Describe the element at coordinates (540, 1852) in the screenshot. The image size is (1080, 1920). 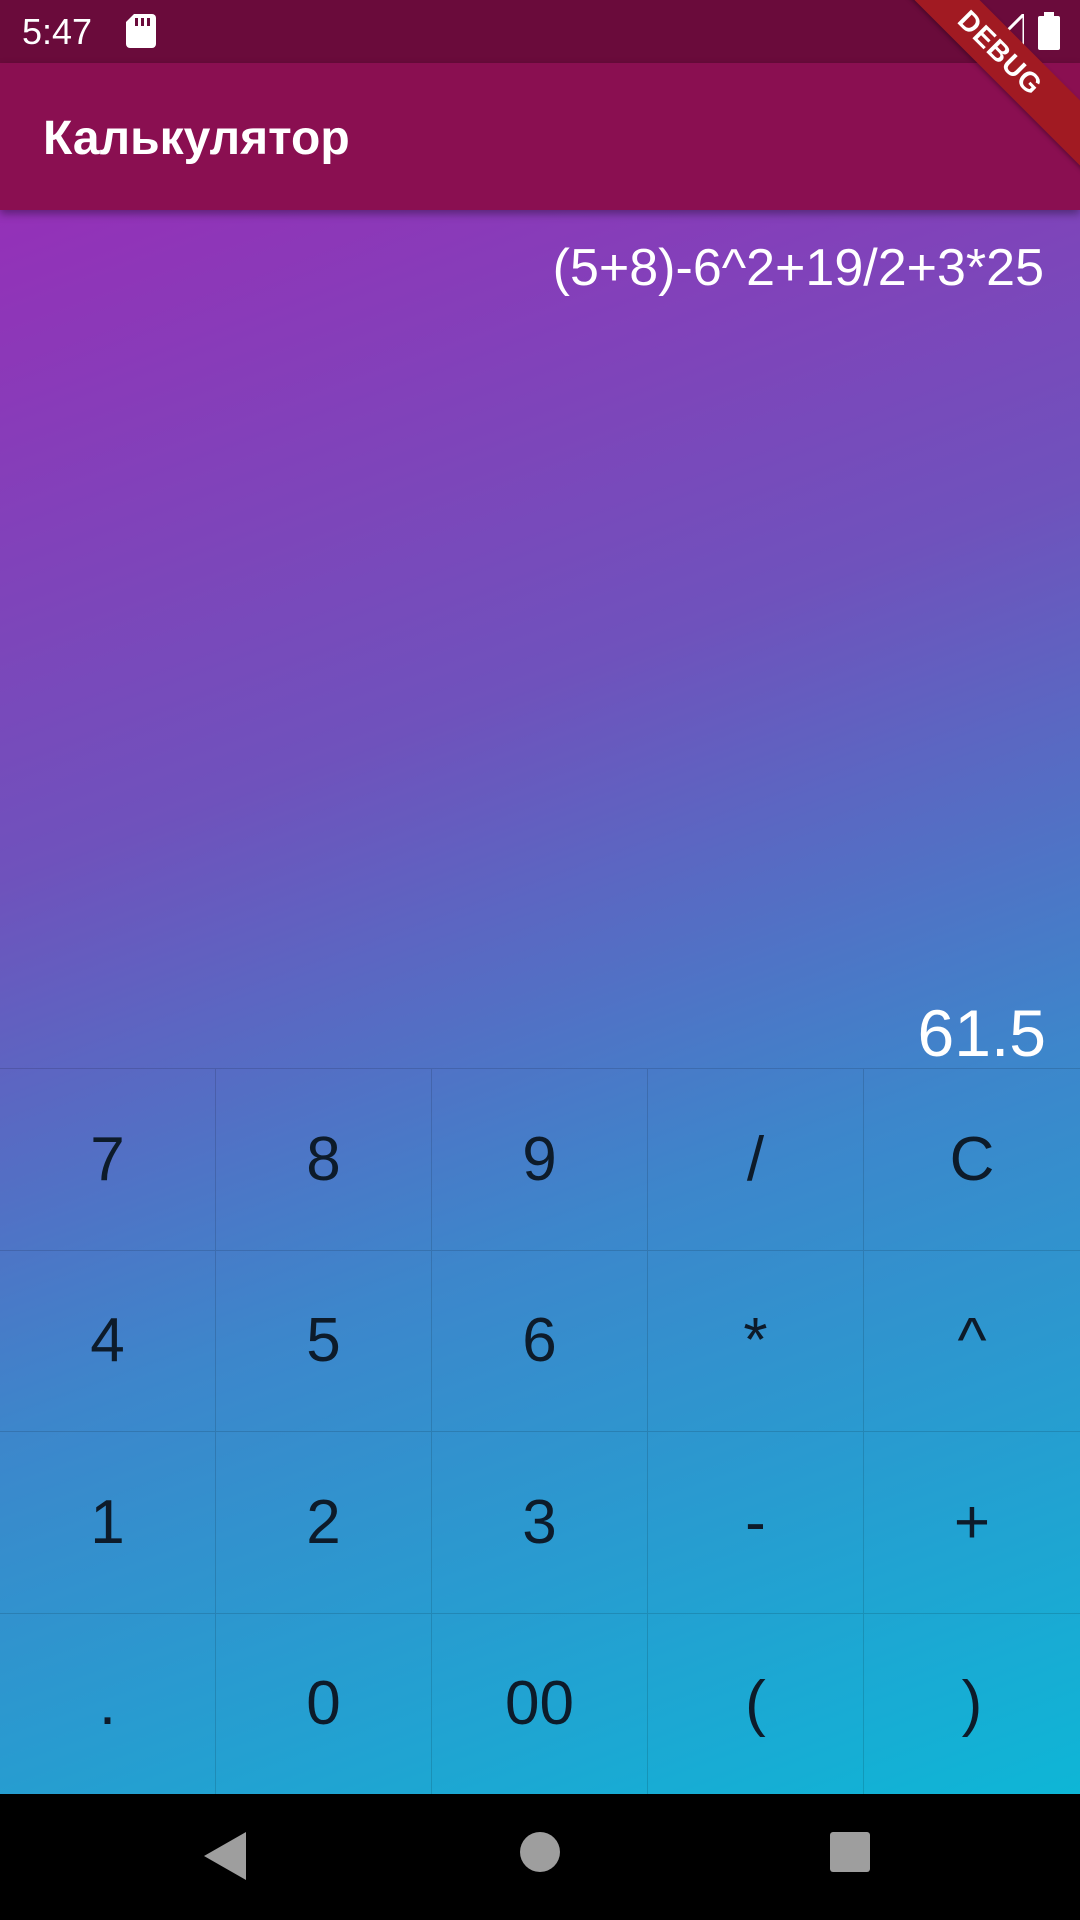
I see `home-icon` at that location.